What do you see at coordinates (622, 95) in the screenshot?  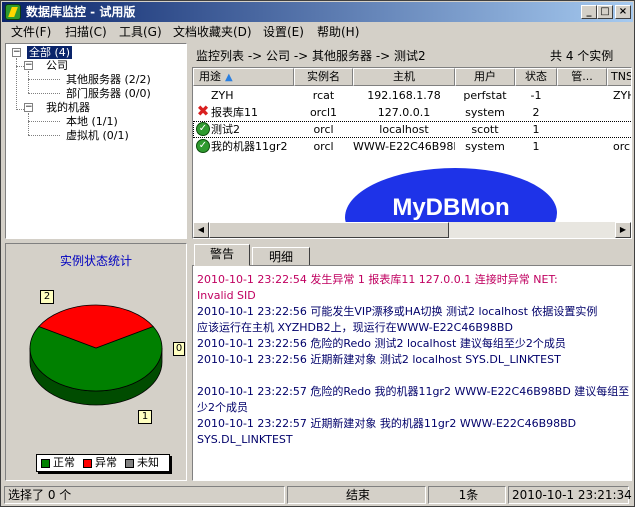 I see `cell-tns: ZYH` at bounding box center [622, 95].